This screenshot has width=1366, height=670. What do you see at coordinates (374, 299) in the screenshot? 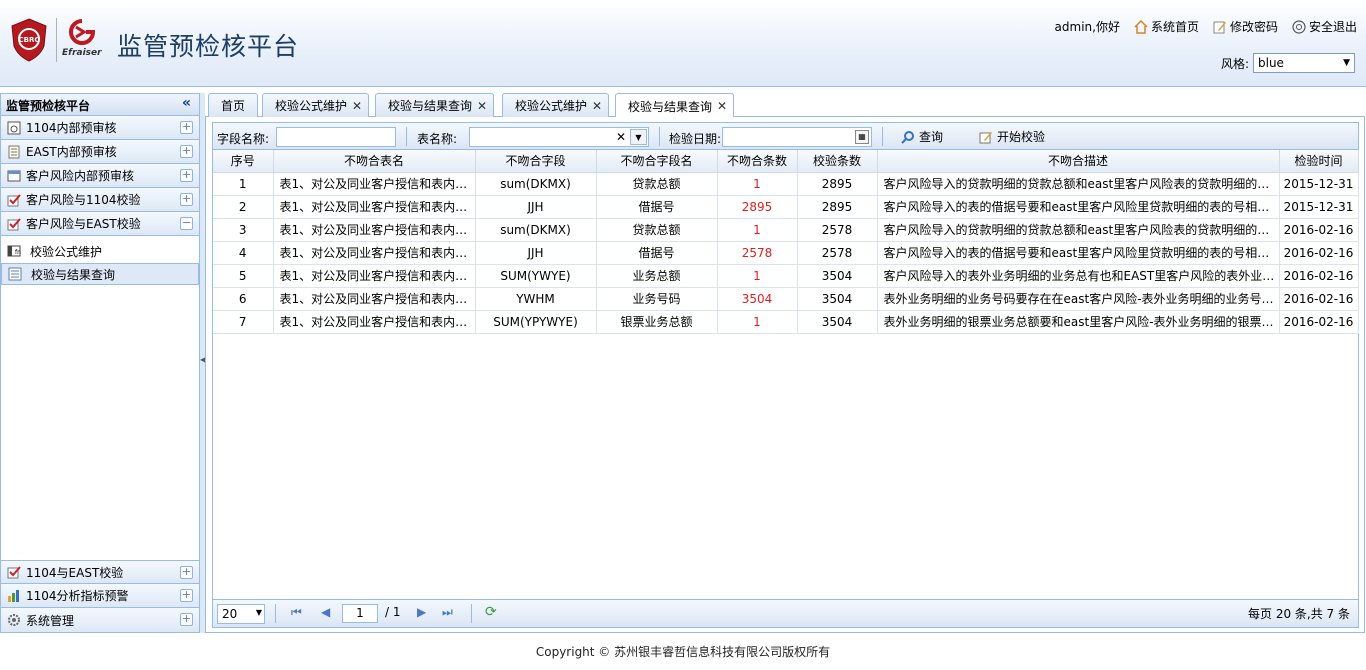
I see `table-cell: 表1、对公及同业客户授信和表内业务` at bounding box center [374, 299].